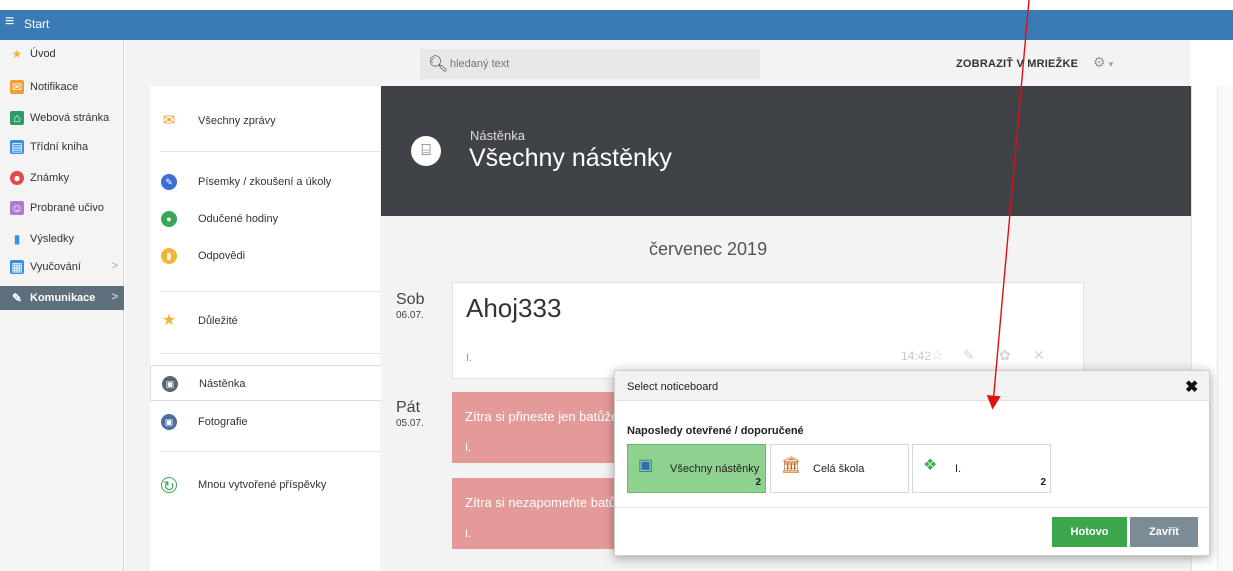 Image resolution: width=1233 pixels, height=571 pixels. I want to click on top-bar: ≡ Start, so click(616, 25).